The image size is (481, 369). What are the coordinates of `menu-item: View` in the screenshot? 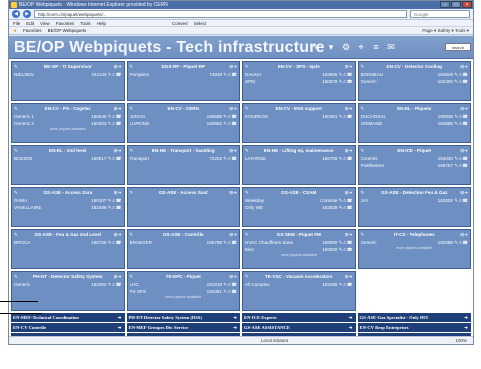 It's located at (45, 23).